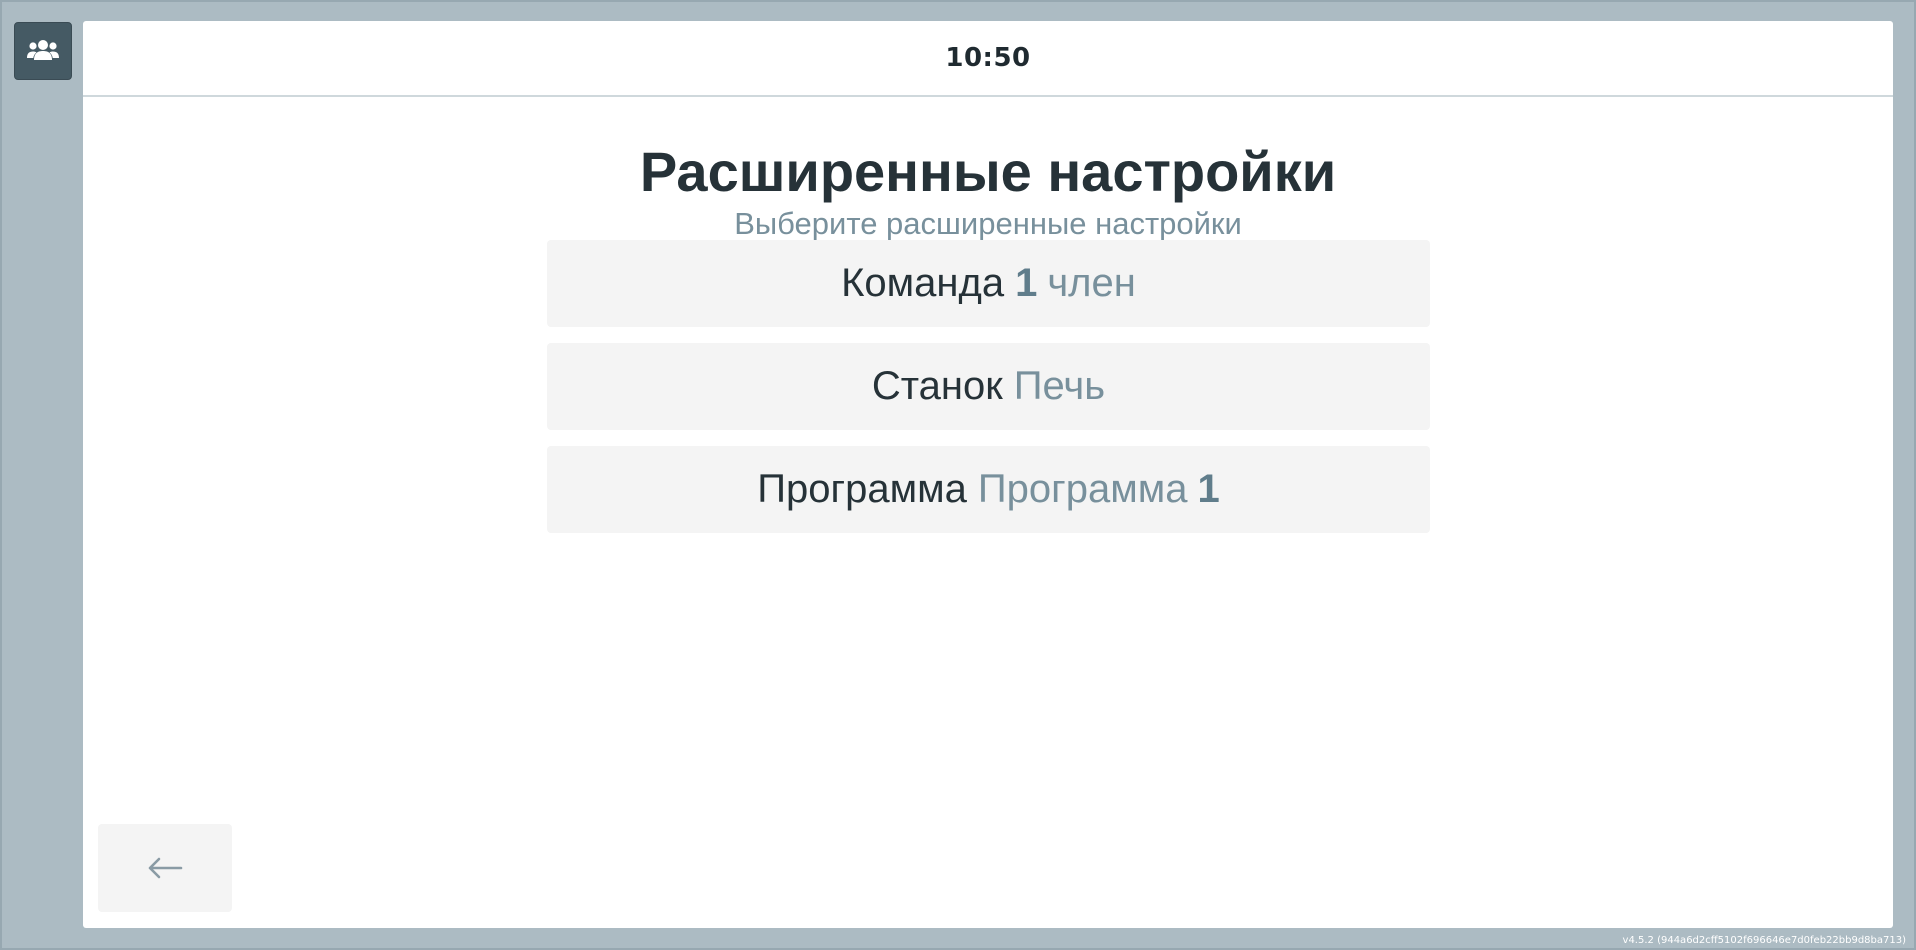  What do you see at coordinates (988, 223) in the screenshot?
I see `page-subtitle: Выберите расширенные настройки` at bounding box center [988, 223].